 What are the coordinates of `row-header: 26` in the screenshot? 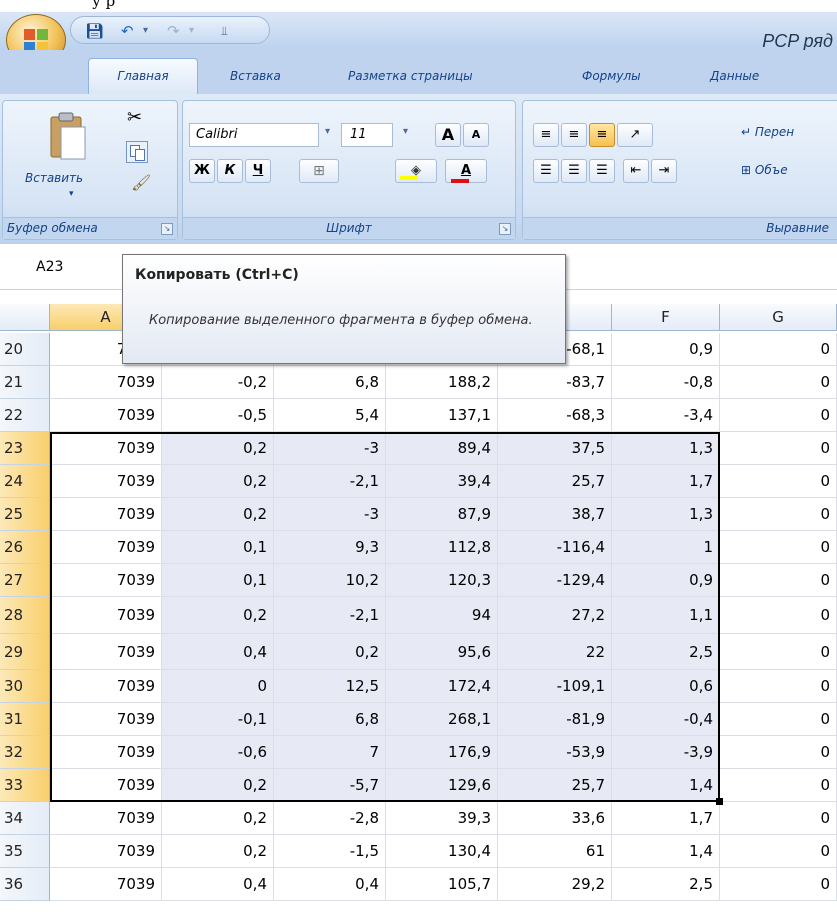 It's located at (25, 547).